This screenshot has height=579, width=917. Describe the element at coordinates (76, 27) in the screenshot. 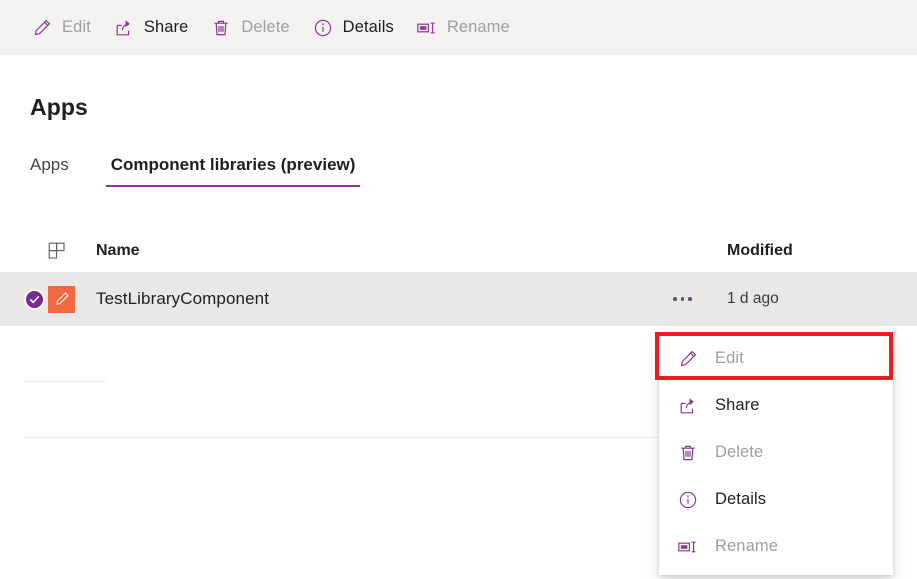

I see `commandbar-label-edit: Edit` at that location.